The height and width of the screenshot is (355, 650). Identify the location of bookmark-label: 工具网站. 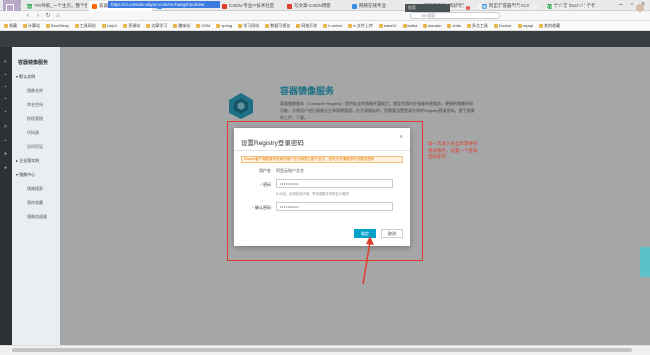
(87, 25).